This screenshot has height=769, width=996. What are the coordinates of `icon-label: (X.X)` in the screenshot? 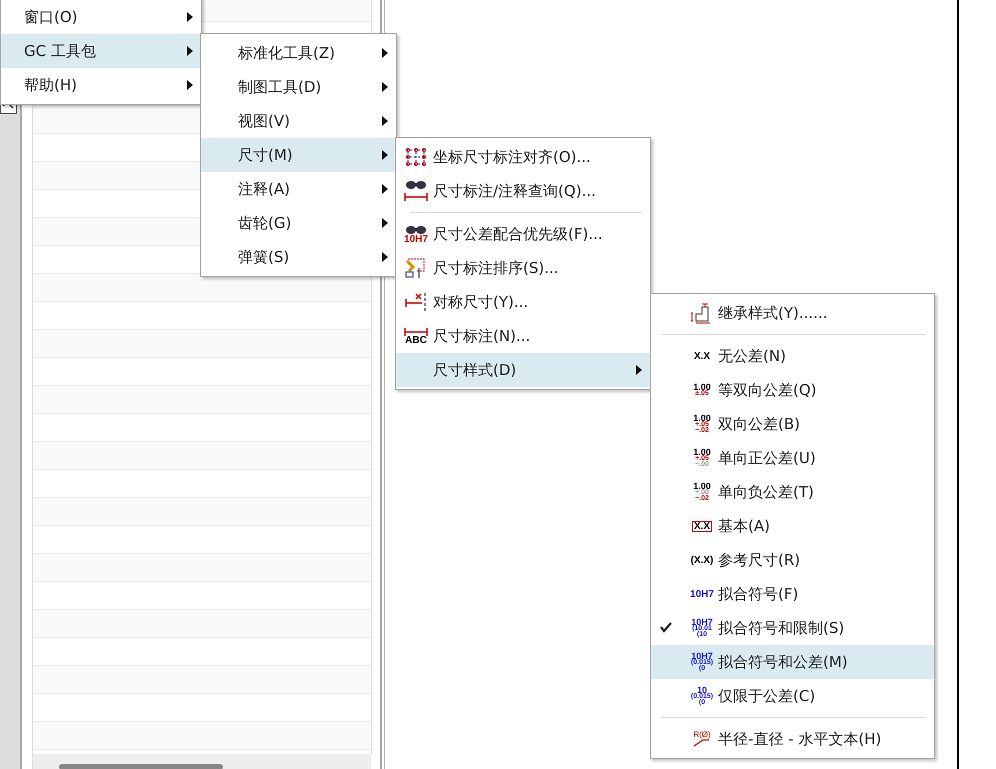 It's located at (702, 560).